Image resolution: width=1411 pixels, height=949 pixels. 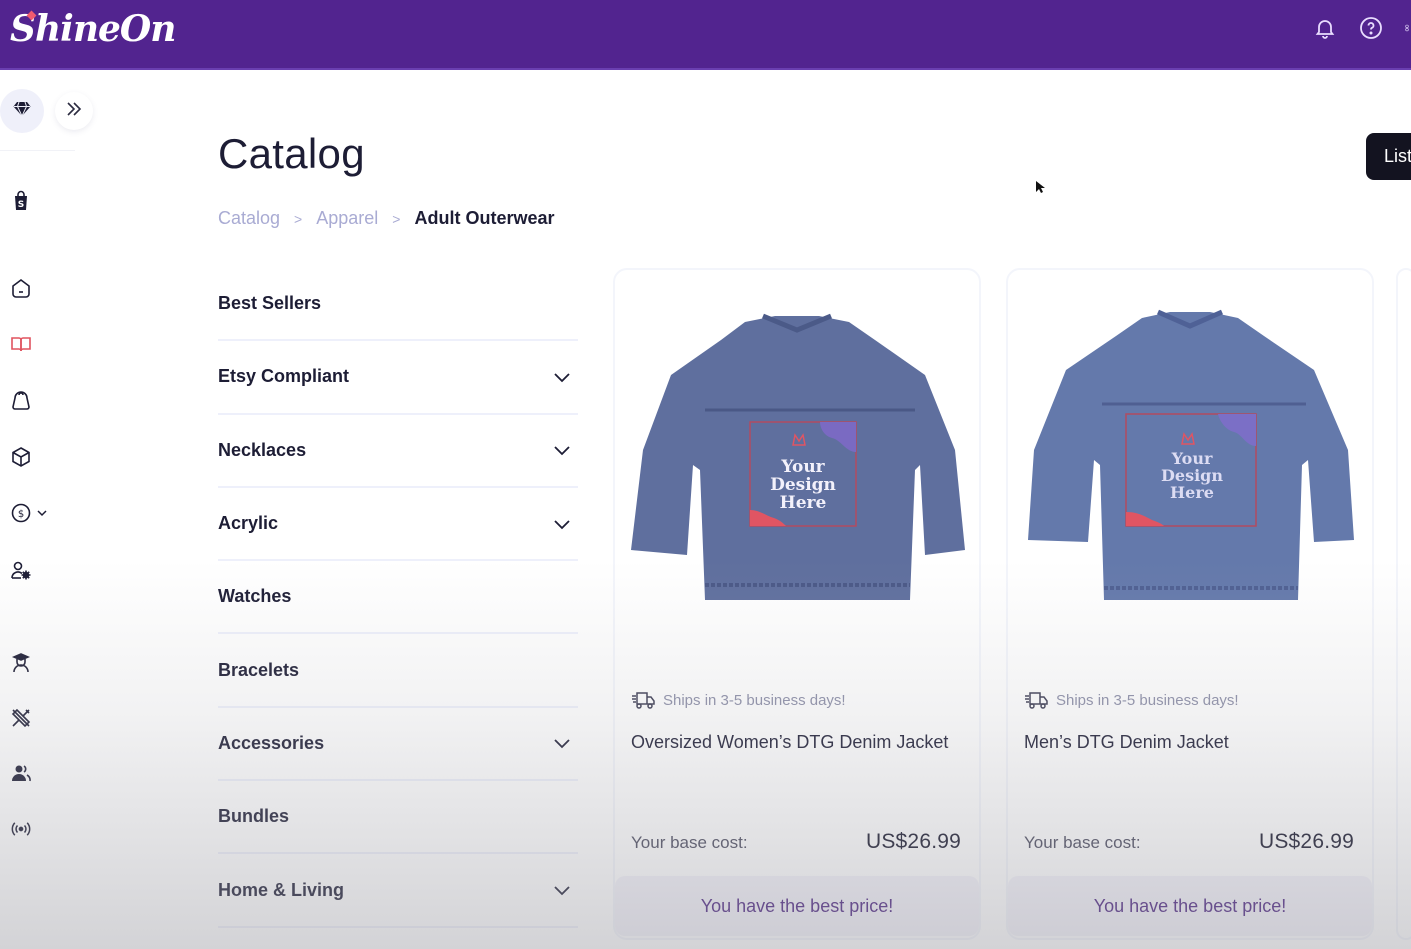 I want to click on bell-icon, so click(x=1325, y=28).